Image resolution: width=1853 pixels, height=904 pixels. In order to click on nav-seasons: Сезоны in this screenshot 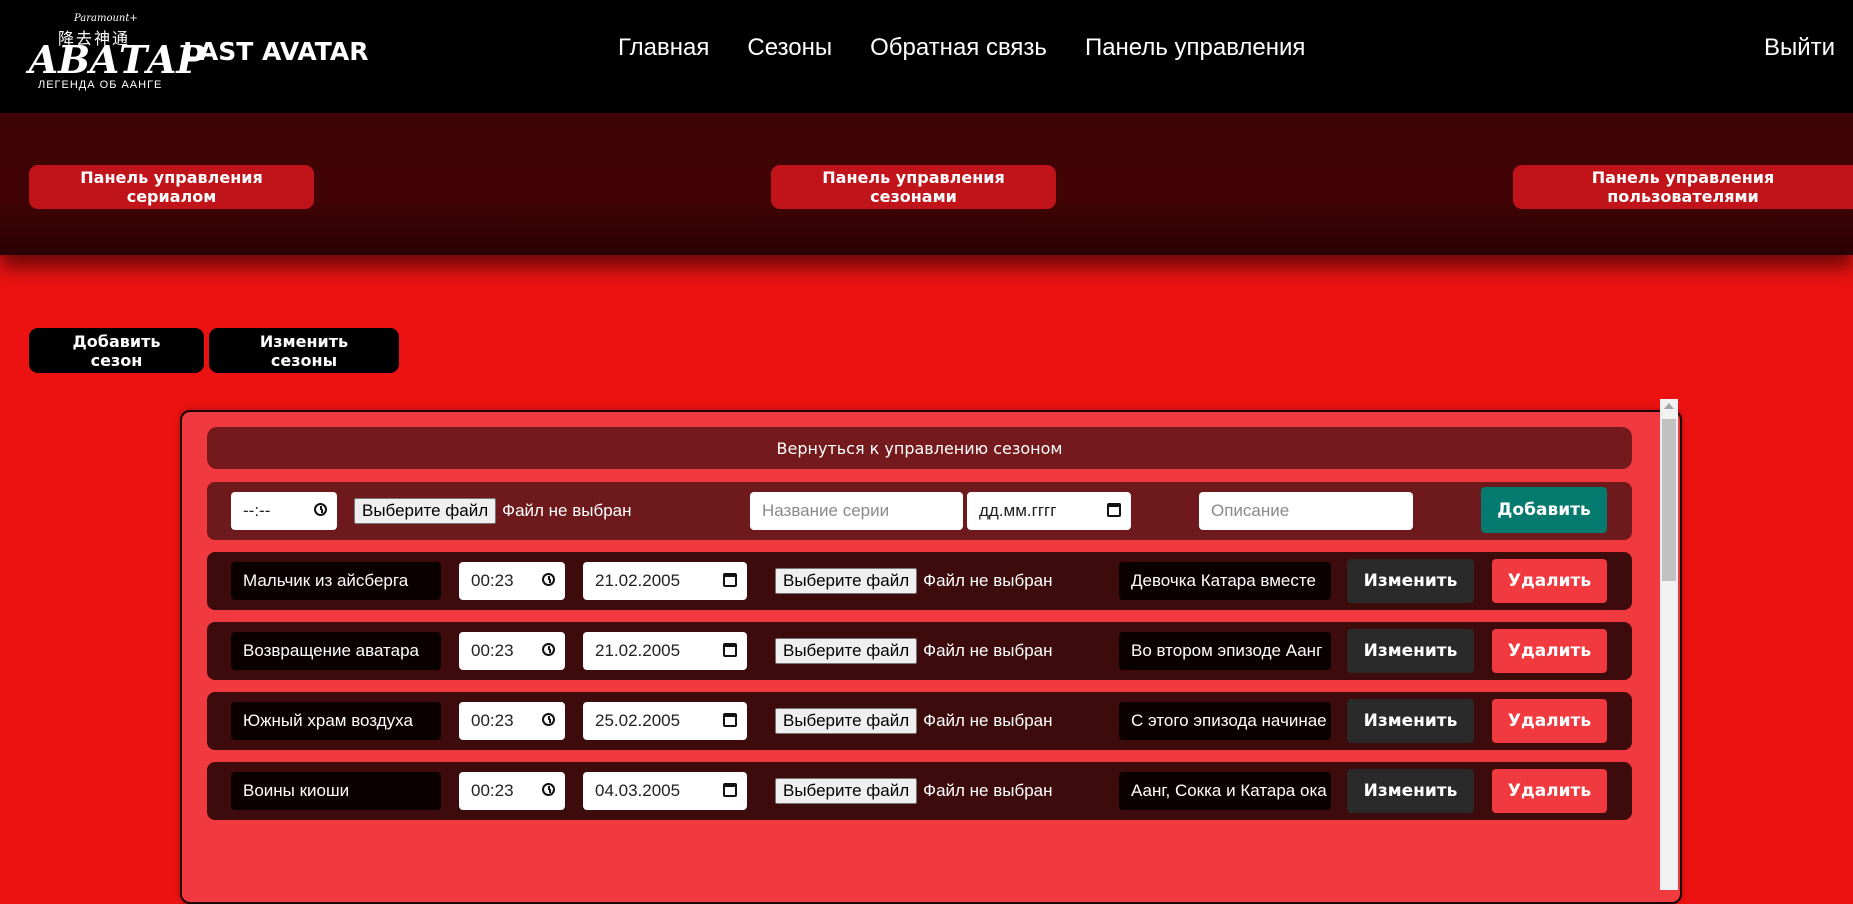, I will do `click(789, 48)`.